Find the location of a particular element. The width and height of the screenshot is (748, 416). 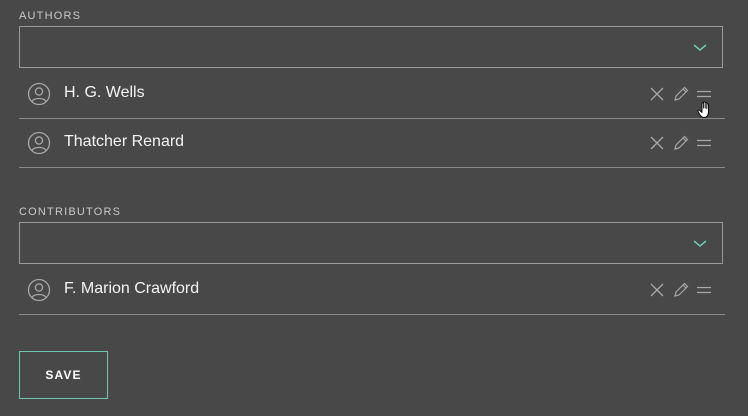

hand-cursor-icon is located at coordinates (703, 109).